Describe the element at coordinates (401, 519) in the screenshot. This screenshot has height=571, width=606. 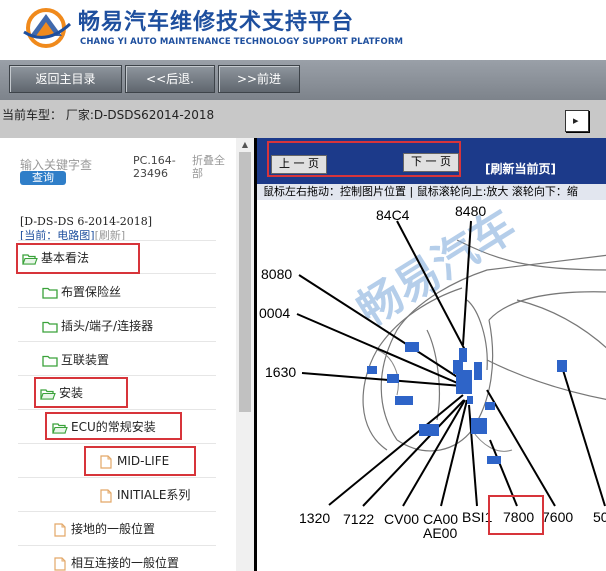
I see `diagram-label: CV00` at that location.